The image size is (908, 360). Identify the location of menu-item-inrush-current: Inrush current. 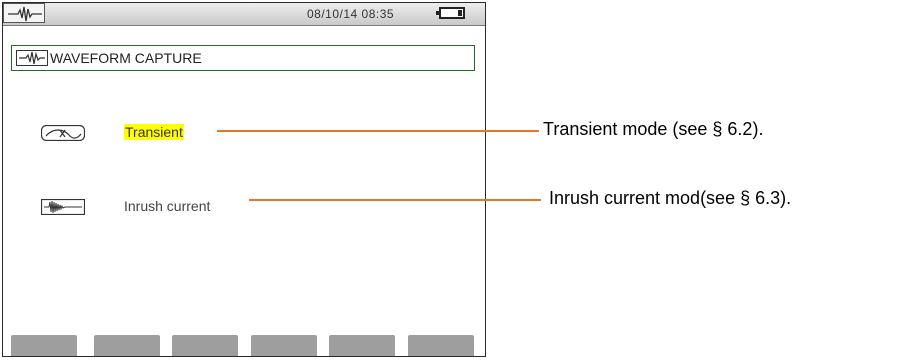
(167, 206).